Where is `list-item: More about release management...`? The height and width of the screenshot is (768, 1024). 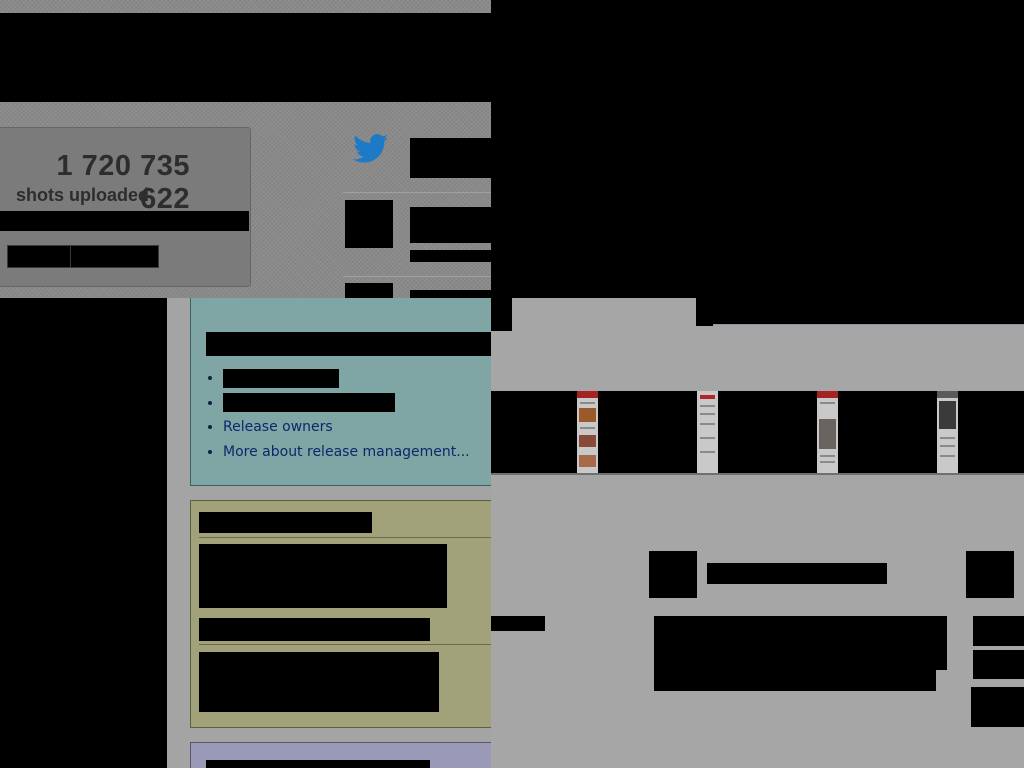 list-item: More about release management... is located at coordinates (346, 452).